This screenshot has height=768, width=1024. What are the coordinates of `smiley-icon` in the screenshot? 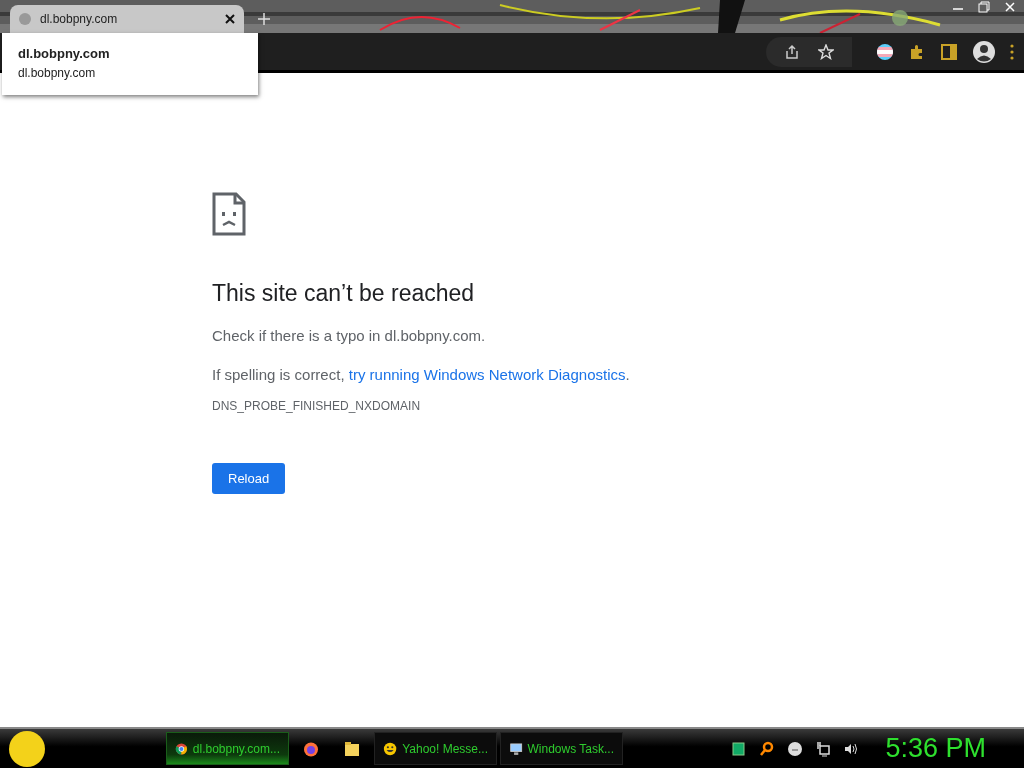 It's located at (390, 748).